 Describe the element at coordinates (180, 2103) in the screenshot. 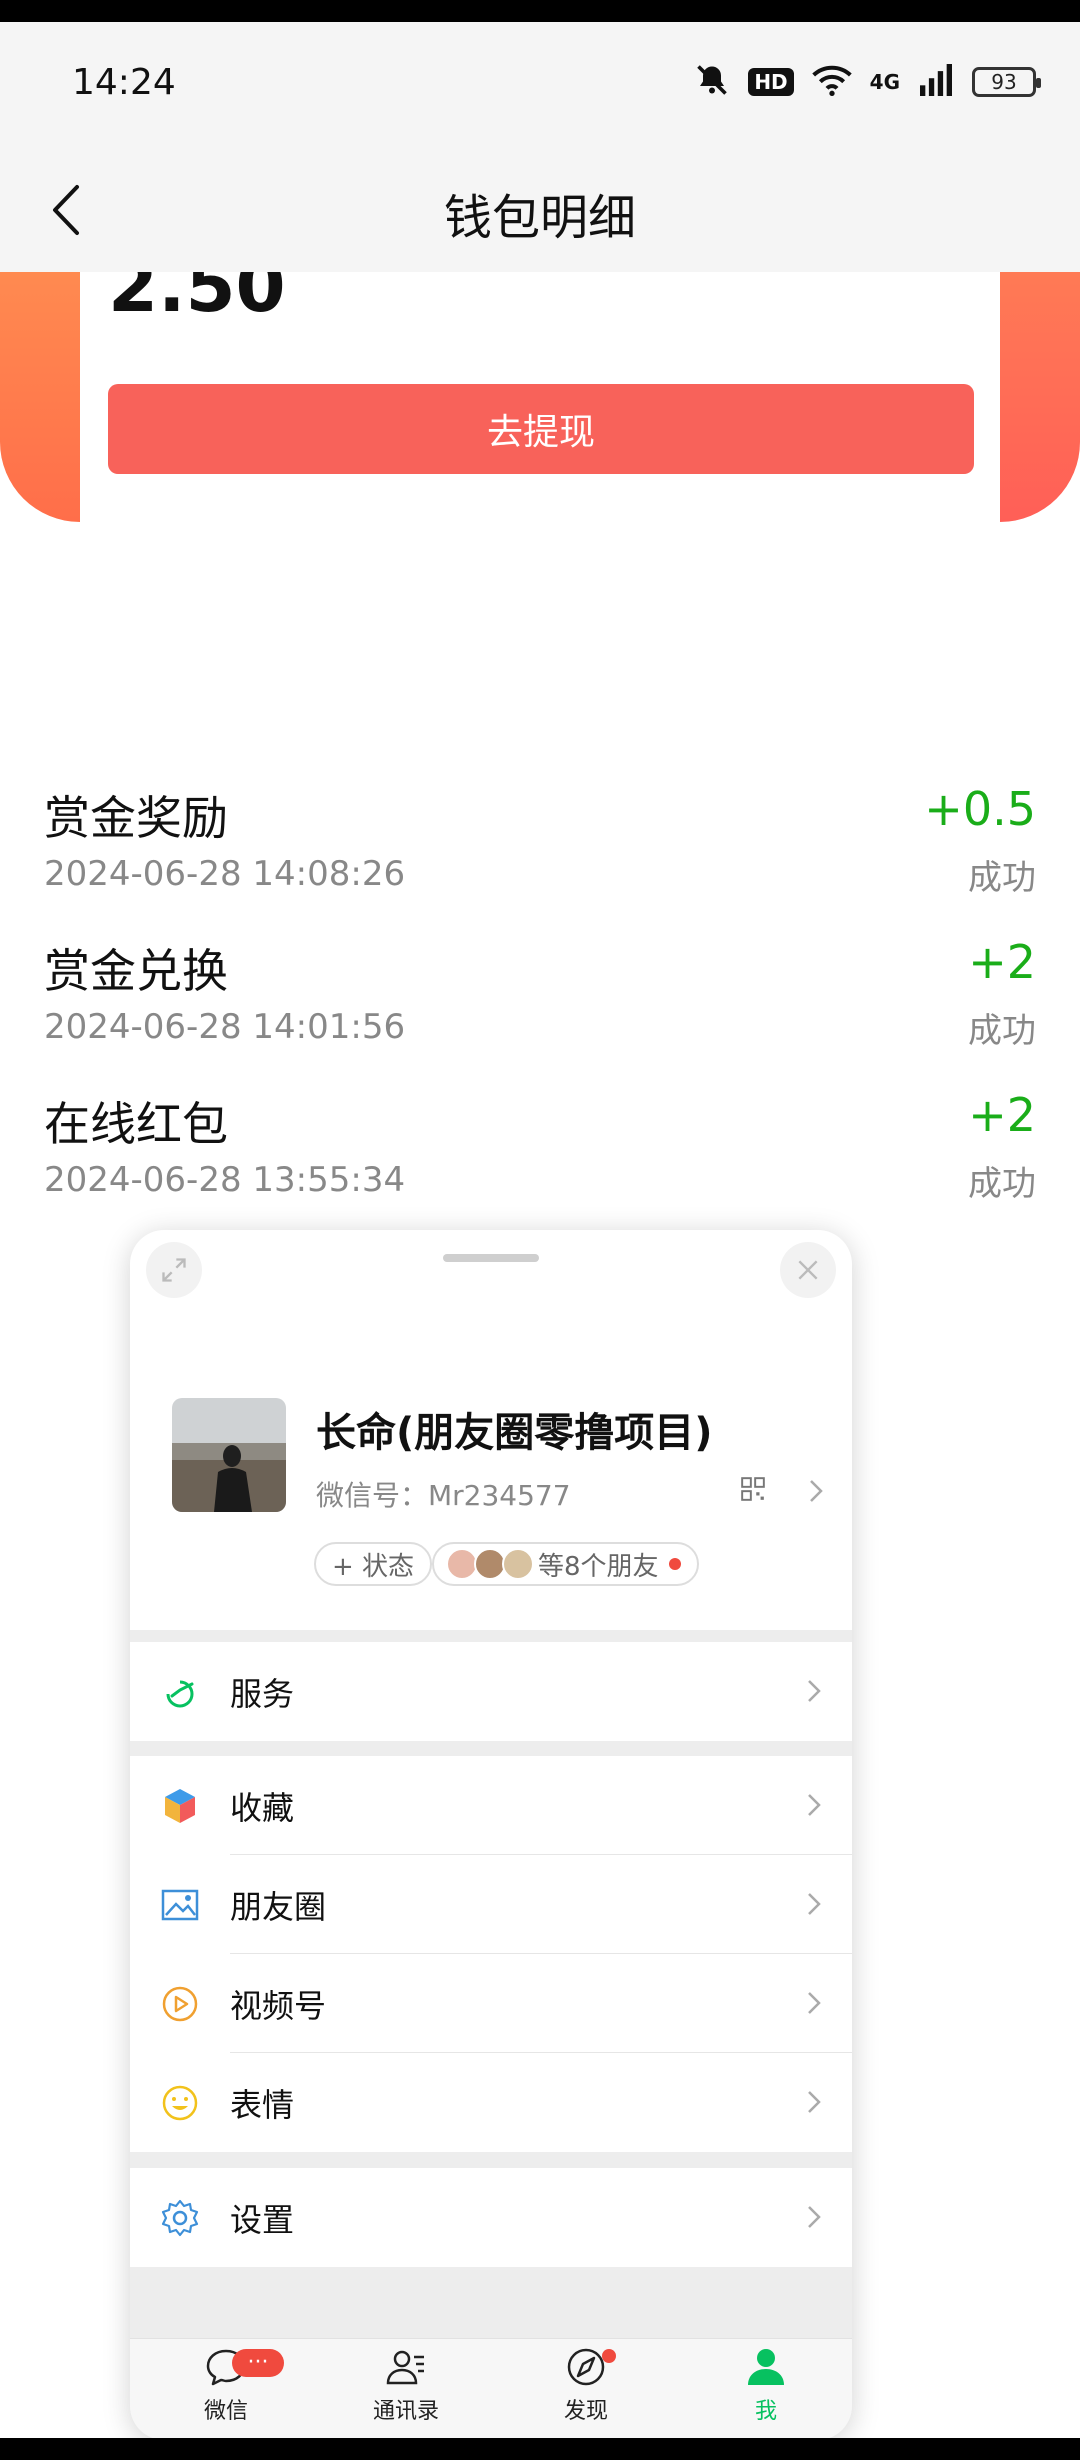

I see `sticker-icon` at that location.